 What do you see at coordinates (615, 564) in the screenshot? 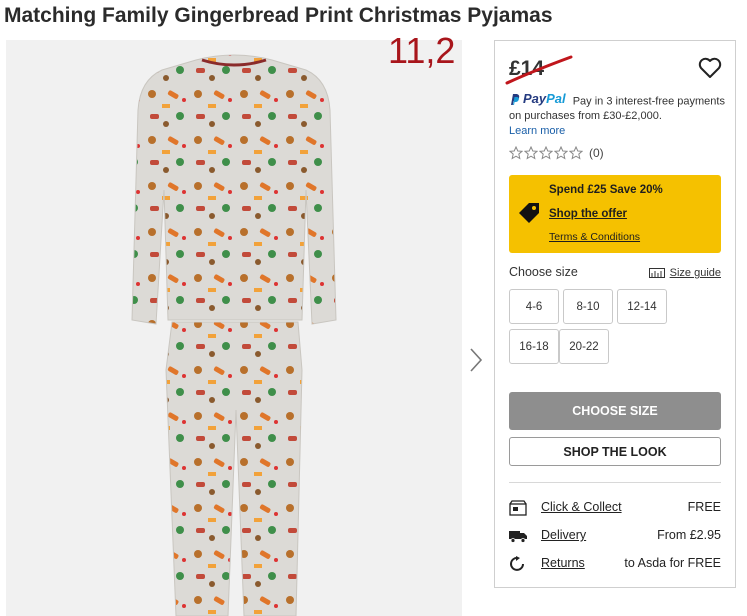
I see `returns-row: Returns to Asda for FREE` at bounding box center [615, 564].